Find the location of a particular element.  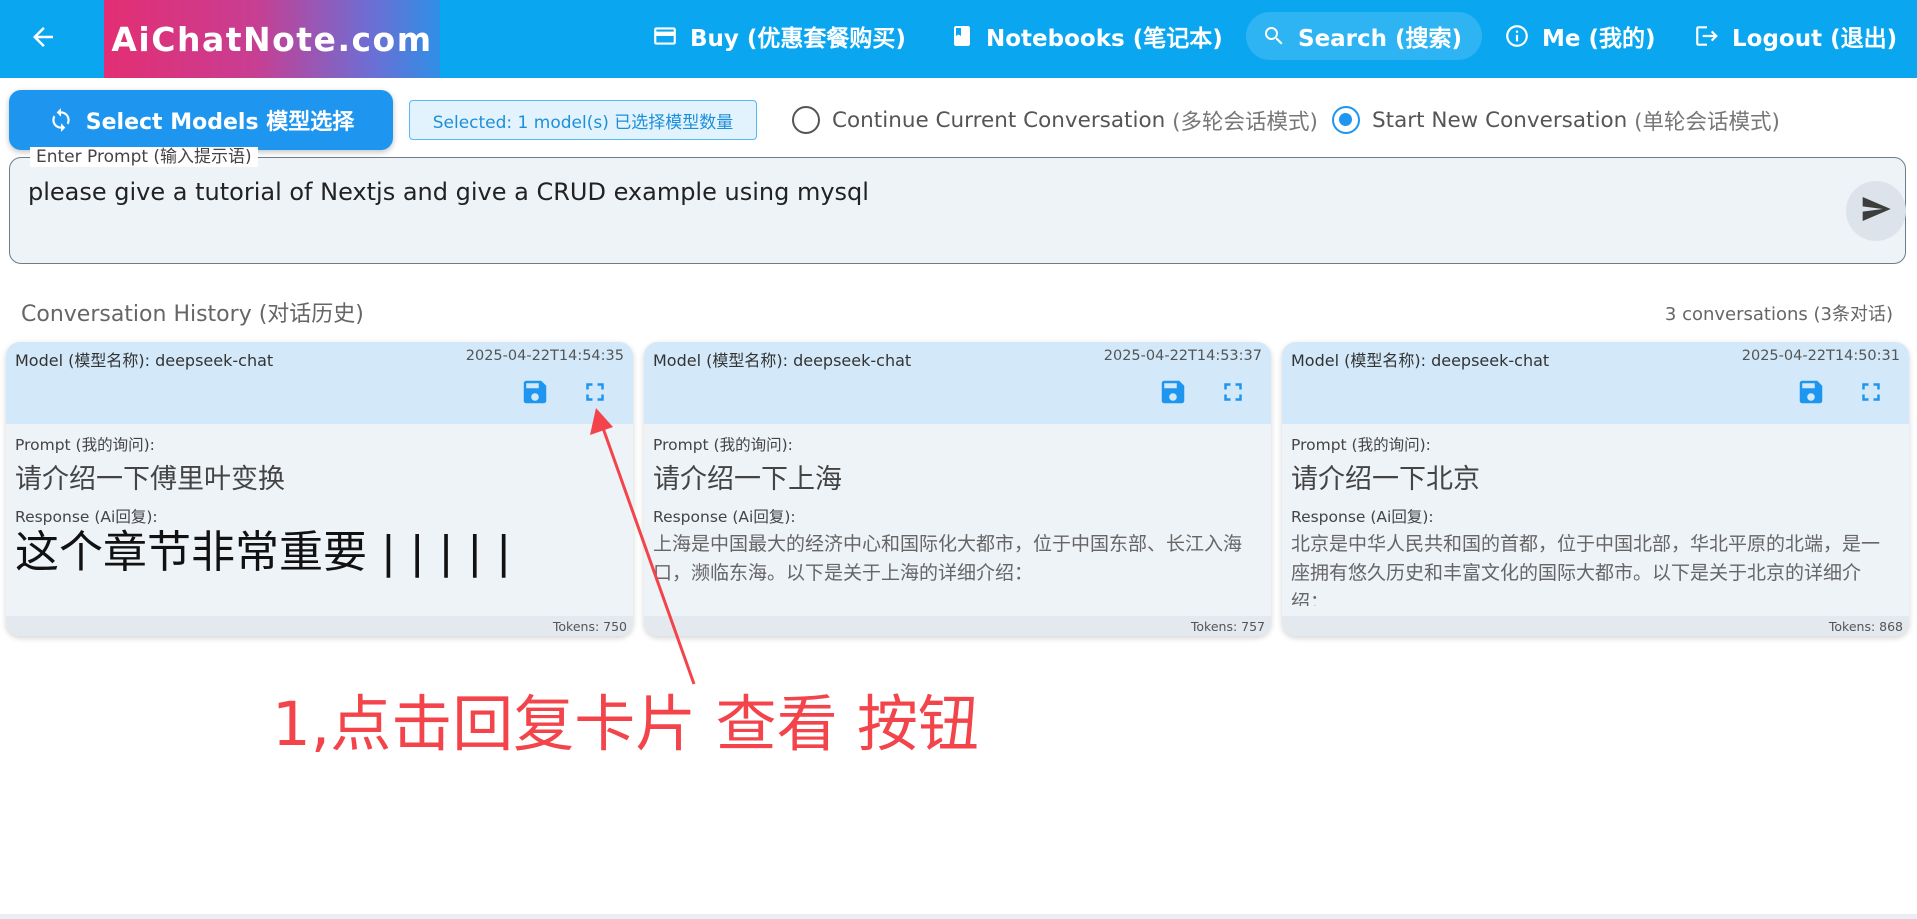

radio-new-sub: (单轮会话模式) is located at coordinates (1707, 122).